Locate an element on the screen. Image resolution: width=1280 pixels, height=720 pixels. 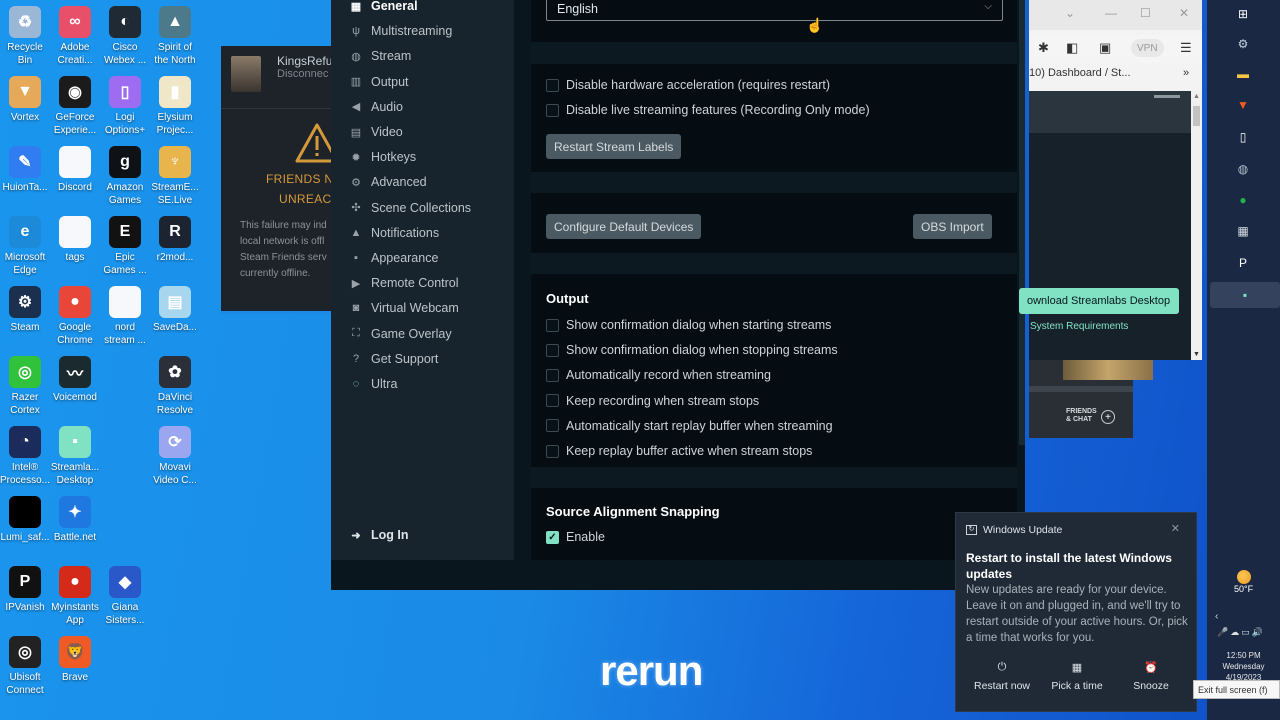
toast-action-pick-a-time: ▦ Pick a time is located at coordinates (1077, 676).